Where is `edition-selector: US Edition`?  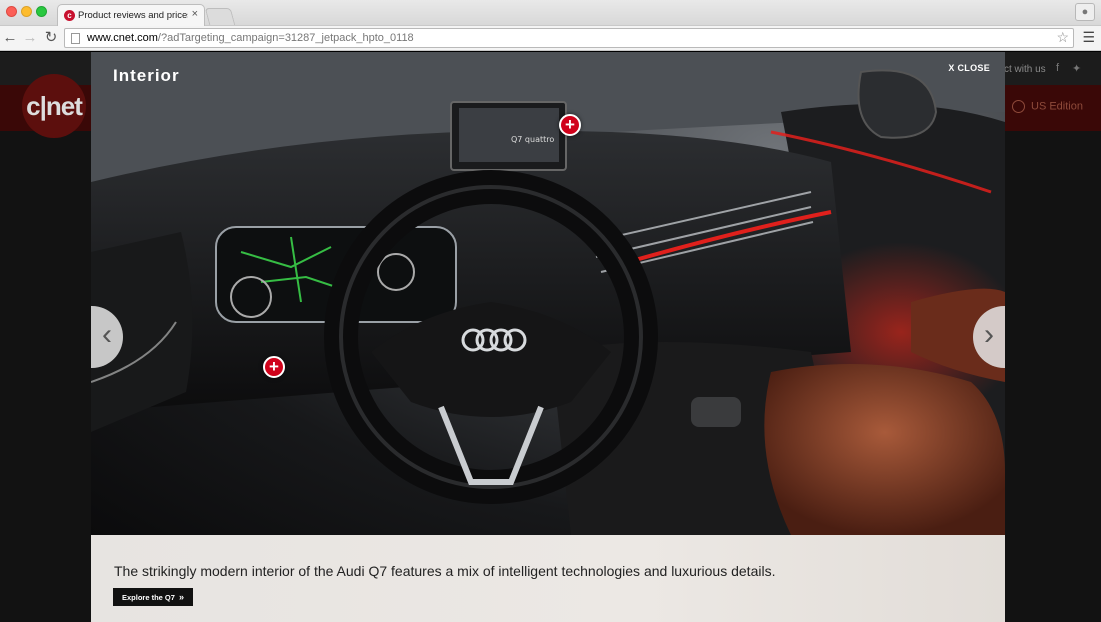 edition-selector: US Edition is located at coordinates (1047, 106).